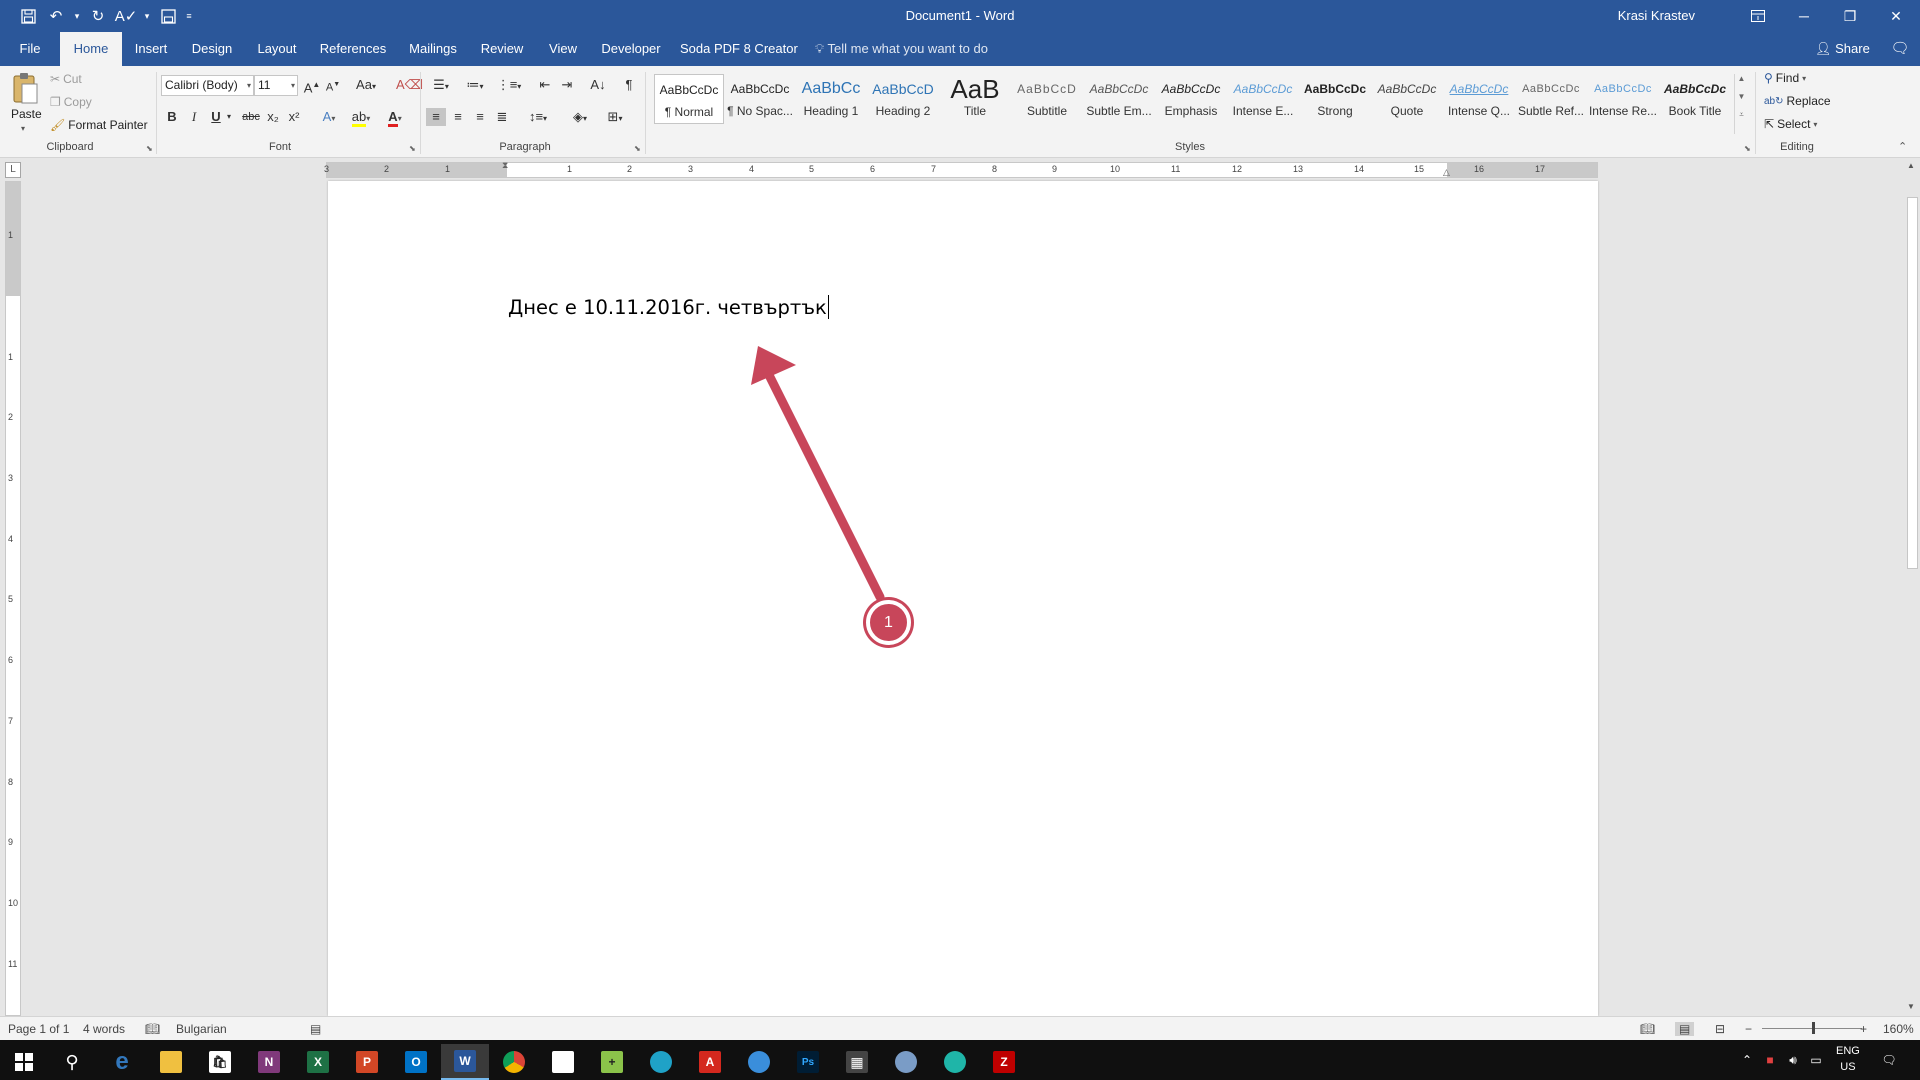 Image resolution: width=1920 pixels, height=1080 pixels. I want to click on document-text: Днес е 10.11.2016г. четвъртък, so click(667, 307).